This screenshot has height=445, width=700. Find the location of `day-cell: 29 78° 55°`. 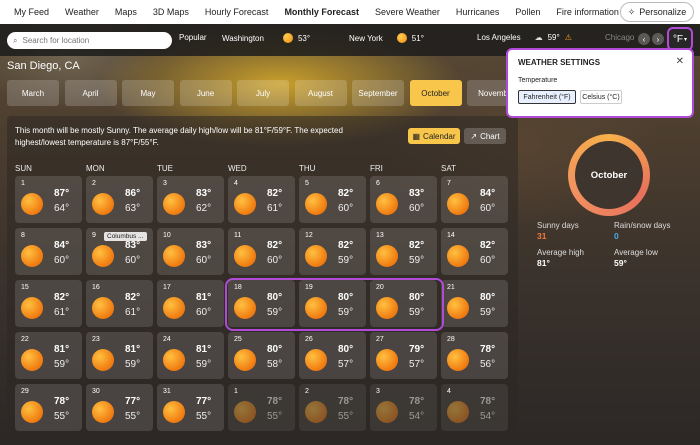

day-cell: 29 78° 55° is located at coordinates (48, 407).